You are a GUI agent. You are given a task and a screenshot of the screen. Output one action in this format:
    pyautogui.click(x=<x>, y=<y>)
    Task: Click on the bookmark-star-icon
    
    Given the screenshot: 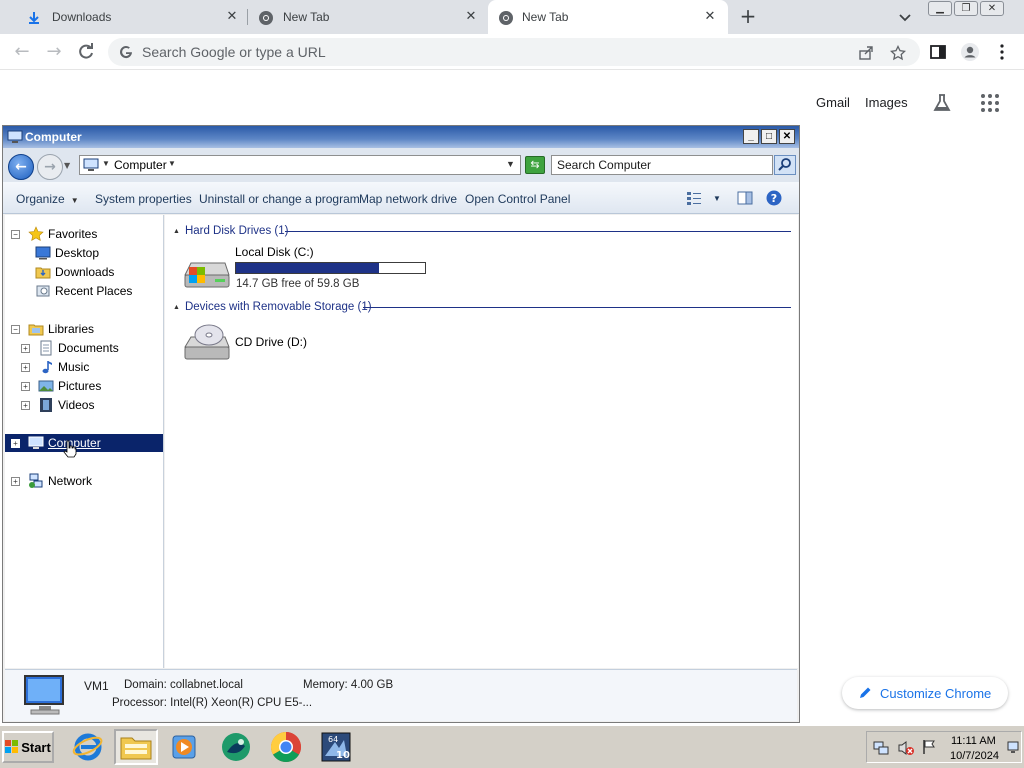 What is the action you would take?
    pyautogui.click(x=898, y=53)
    